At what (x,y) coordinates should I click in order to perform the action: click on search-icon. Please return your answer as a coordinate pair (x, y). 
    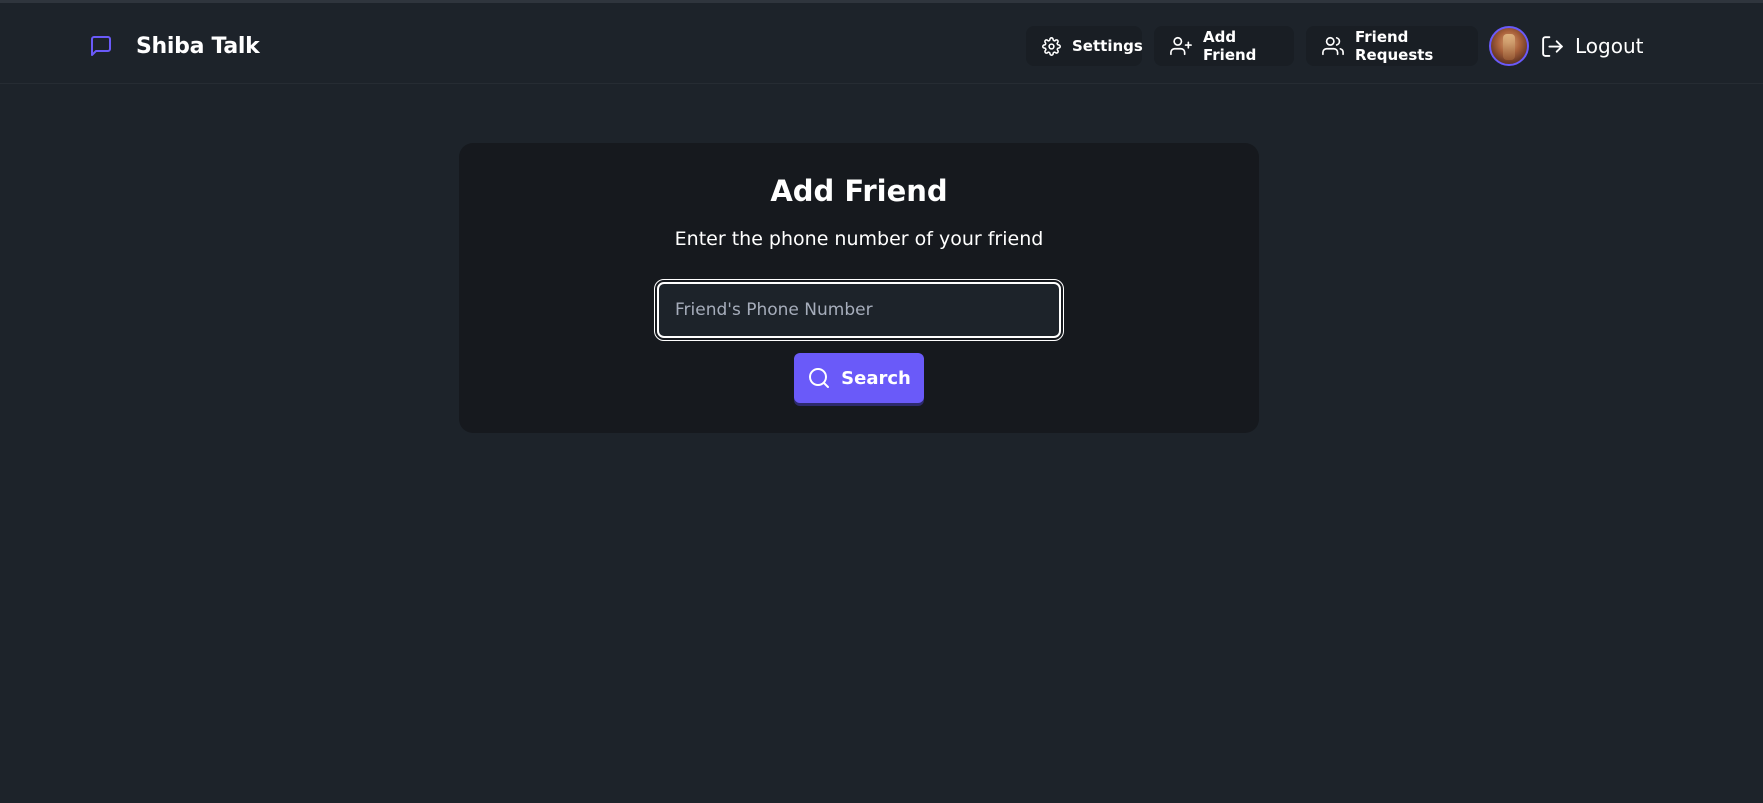
    Looking at the image, I should click on (819, 378).